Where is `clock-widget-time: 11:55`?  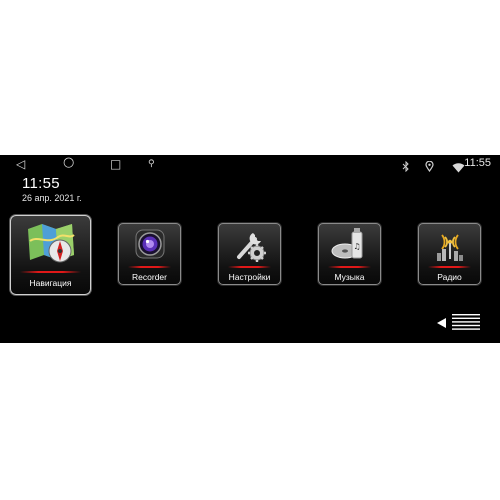
clock-widget-time: 11:55 is located at coordinates (41, 183).